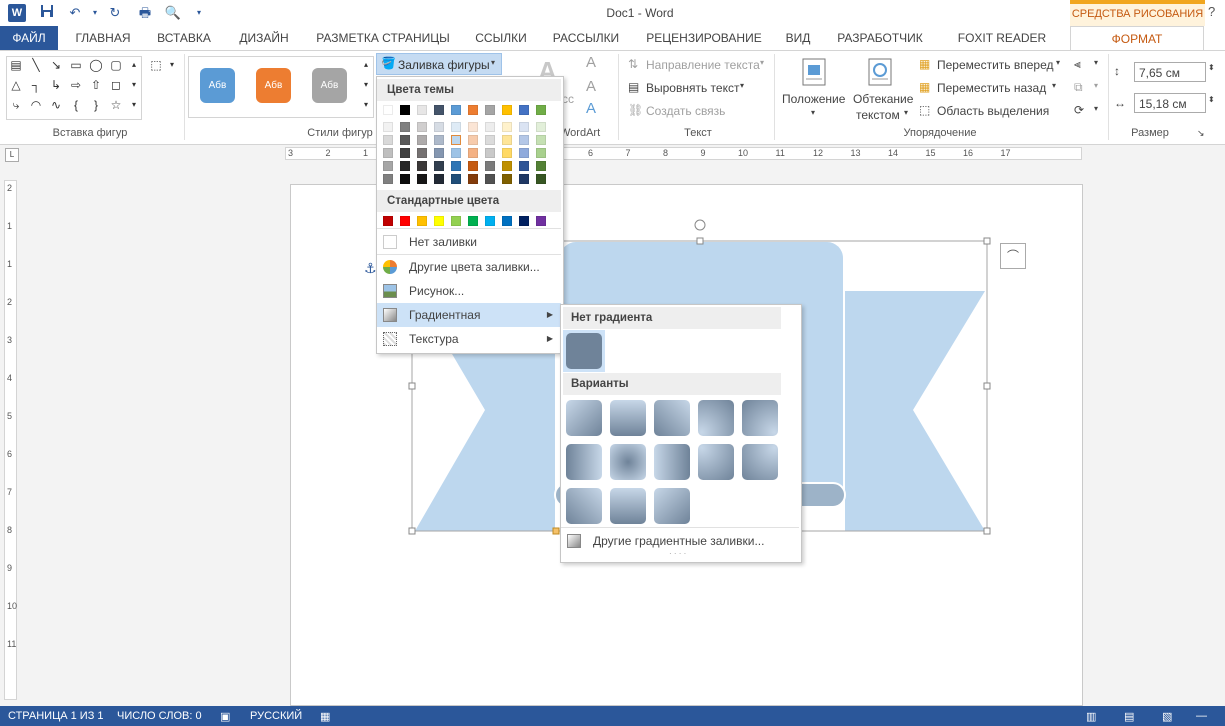  What do you see at coordinates (692, 88) in the screenshot?
I see `align-text-button: Выровнять текст` at bounding box center [692, 88].